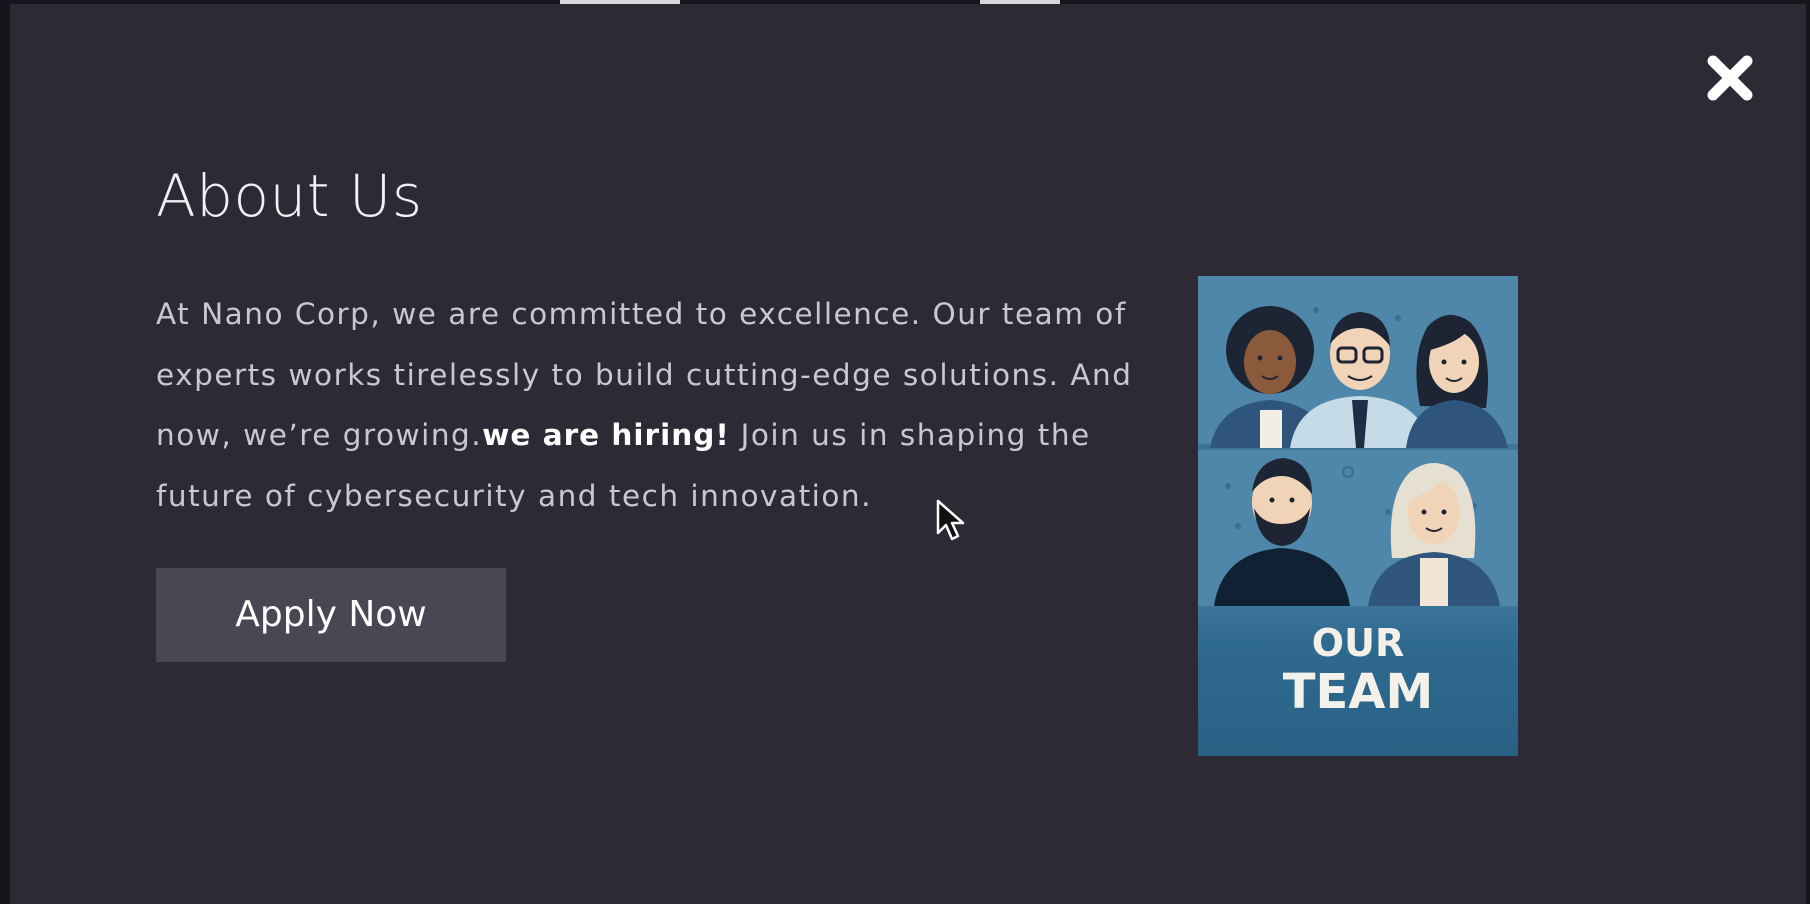 Image resolution: width=1810 pixels, height=904 pixels. I want to click on mouse-cursor-icon, so click(950, 520).